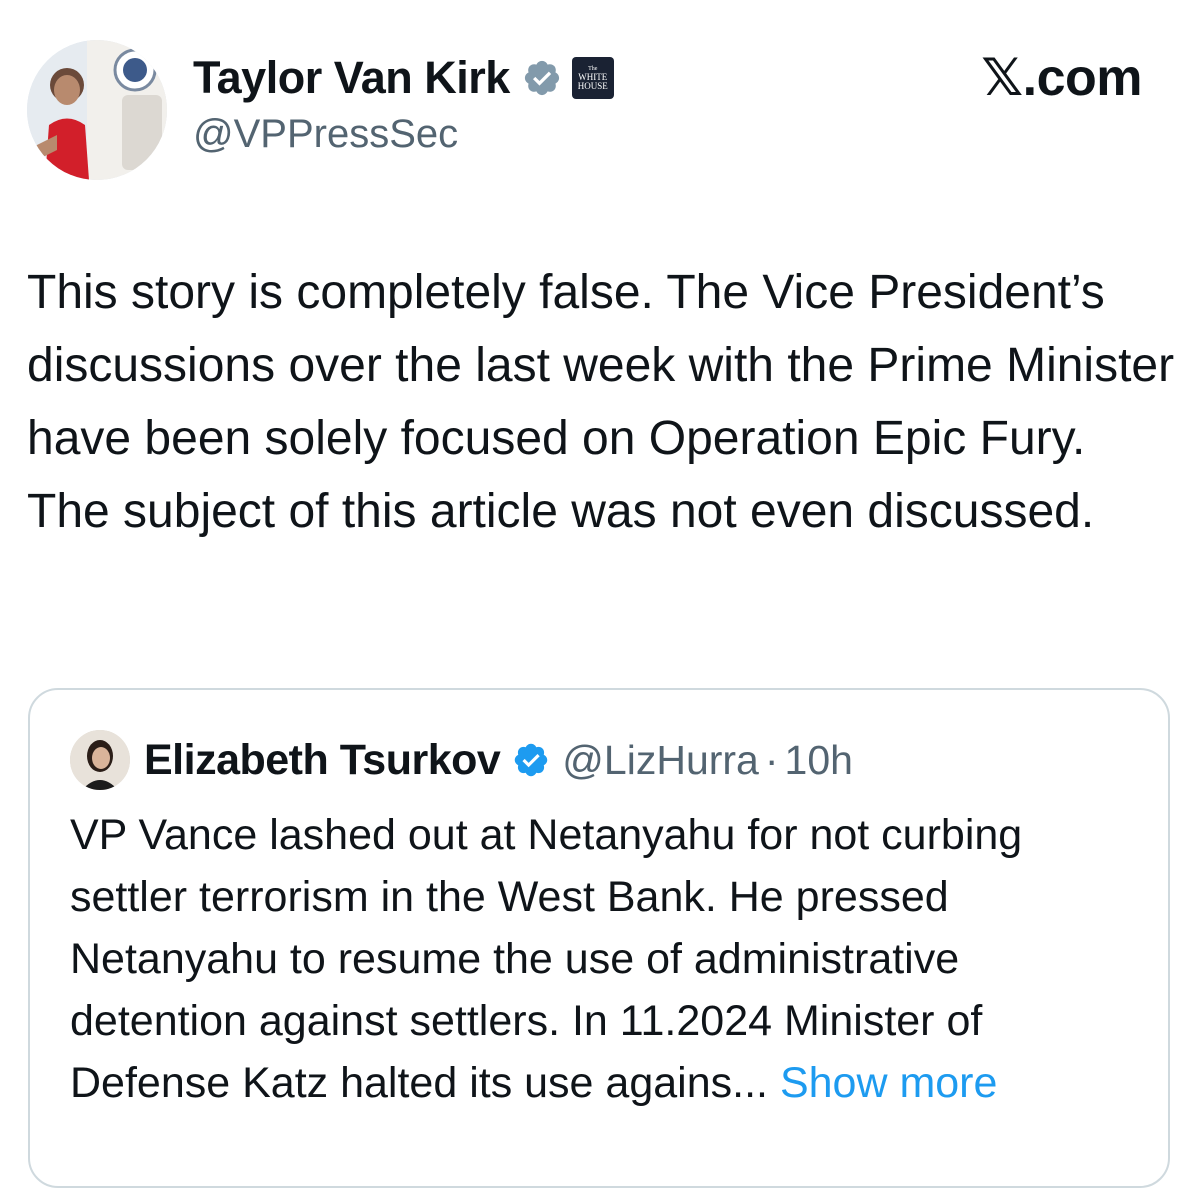  Describe the element at coordinates (322, 760) in the screenshot. I see `quoted-author-display-name: Elizabeth Tsurkov` at that location.